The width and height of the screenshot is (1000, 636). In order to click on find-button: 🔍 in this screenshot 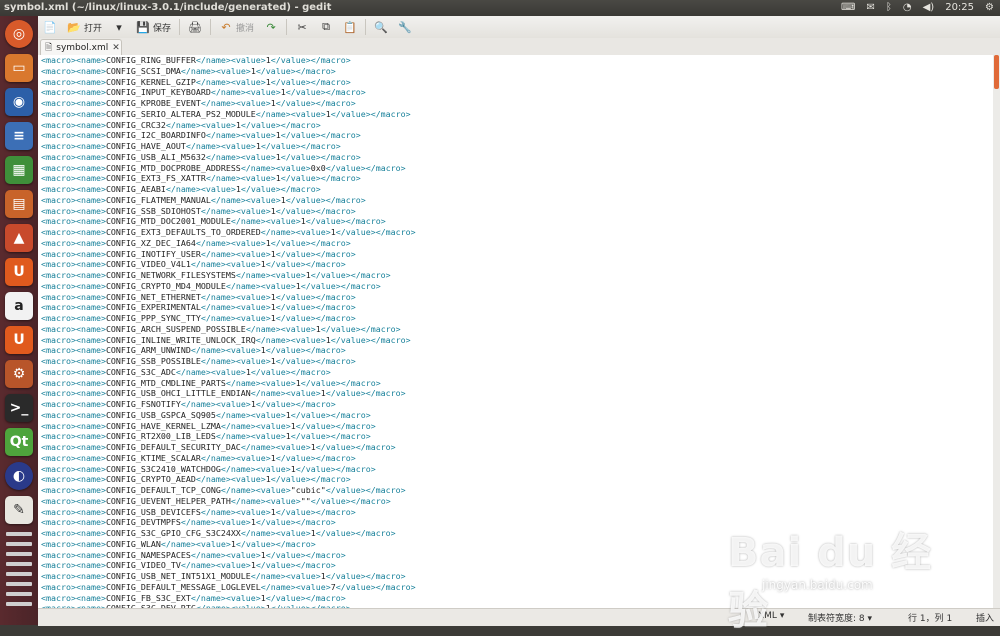, I will do `click(381, 27)`.